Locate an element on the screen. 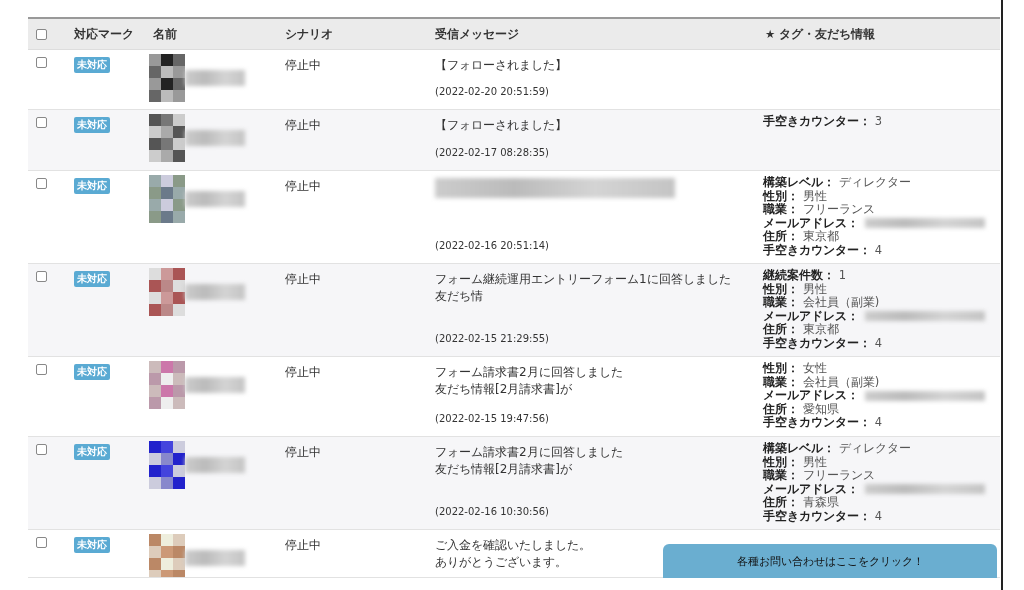  message-date: (2022-02-16 10:30:56) is located at coordinates (492, 511).